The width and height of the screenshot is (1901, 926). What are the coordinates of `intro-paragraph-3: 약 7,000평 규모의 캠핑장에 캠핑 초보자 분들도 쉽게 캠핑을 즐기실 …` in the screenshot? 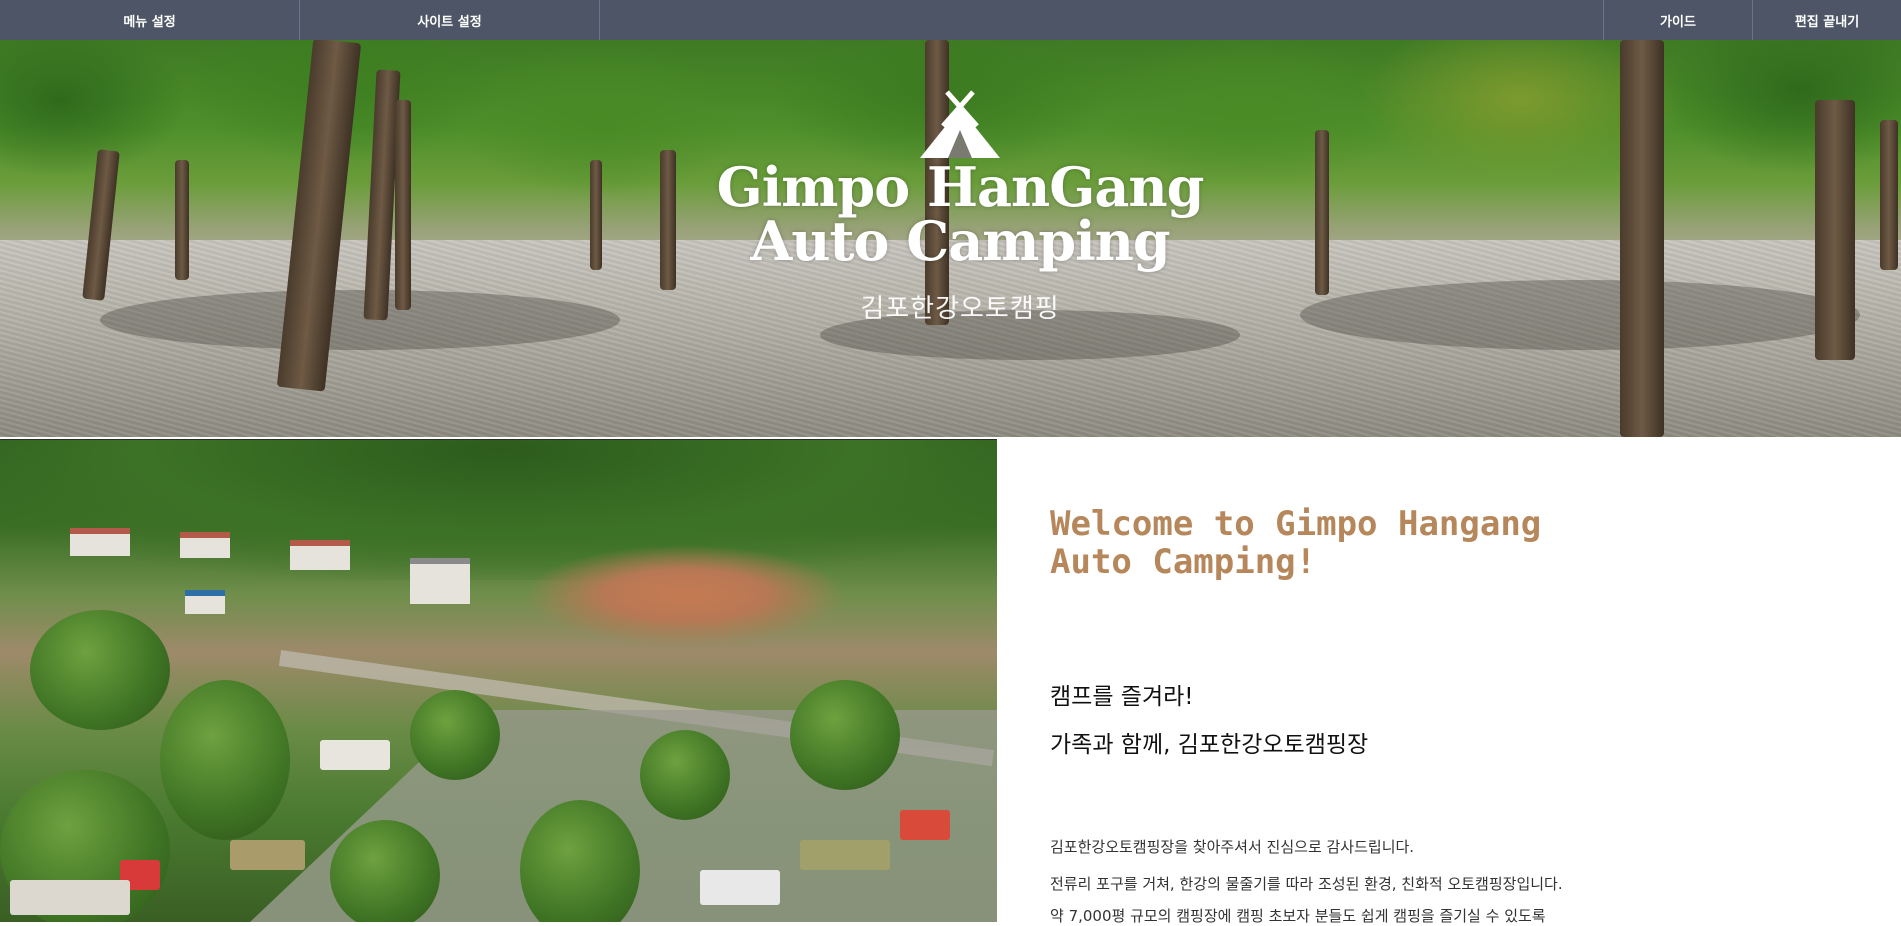 It's located at (1298, 916).